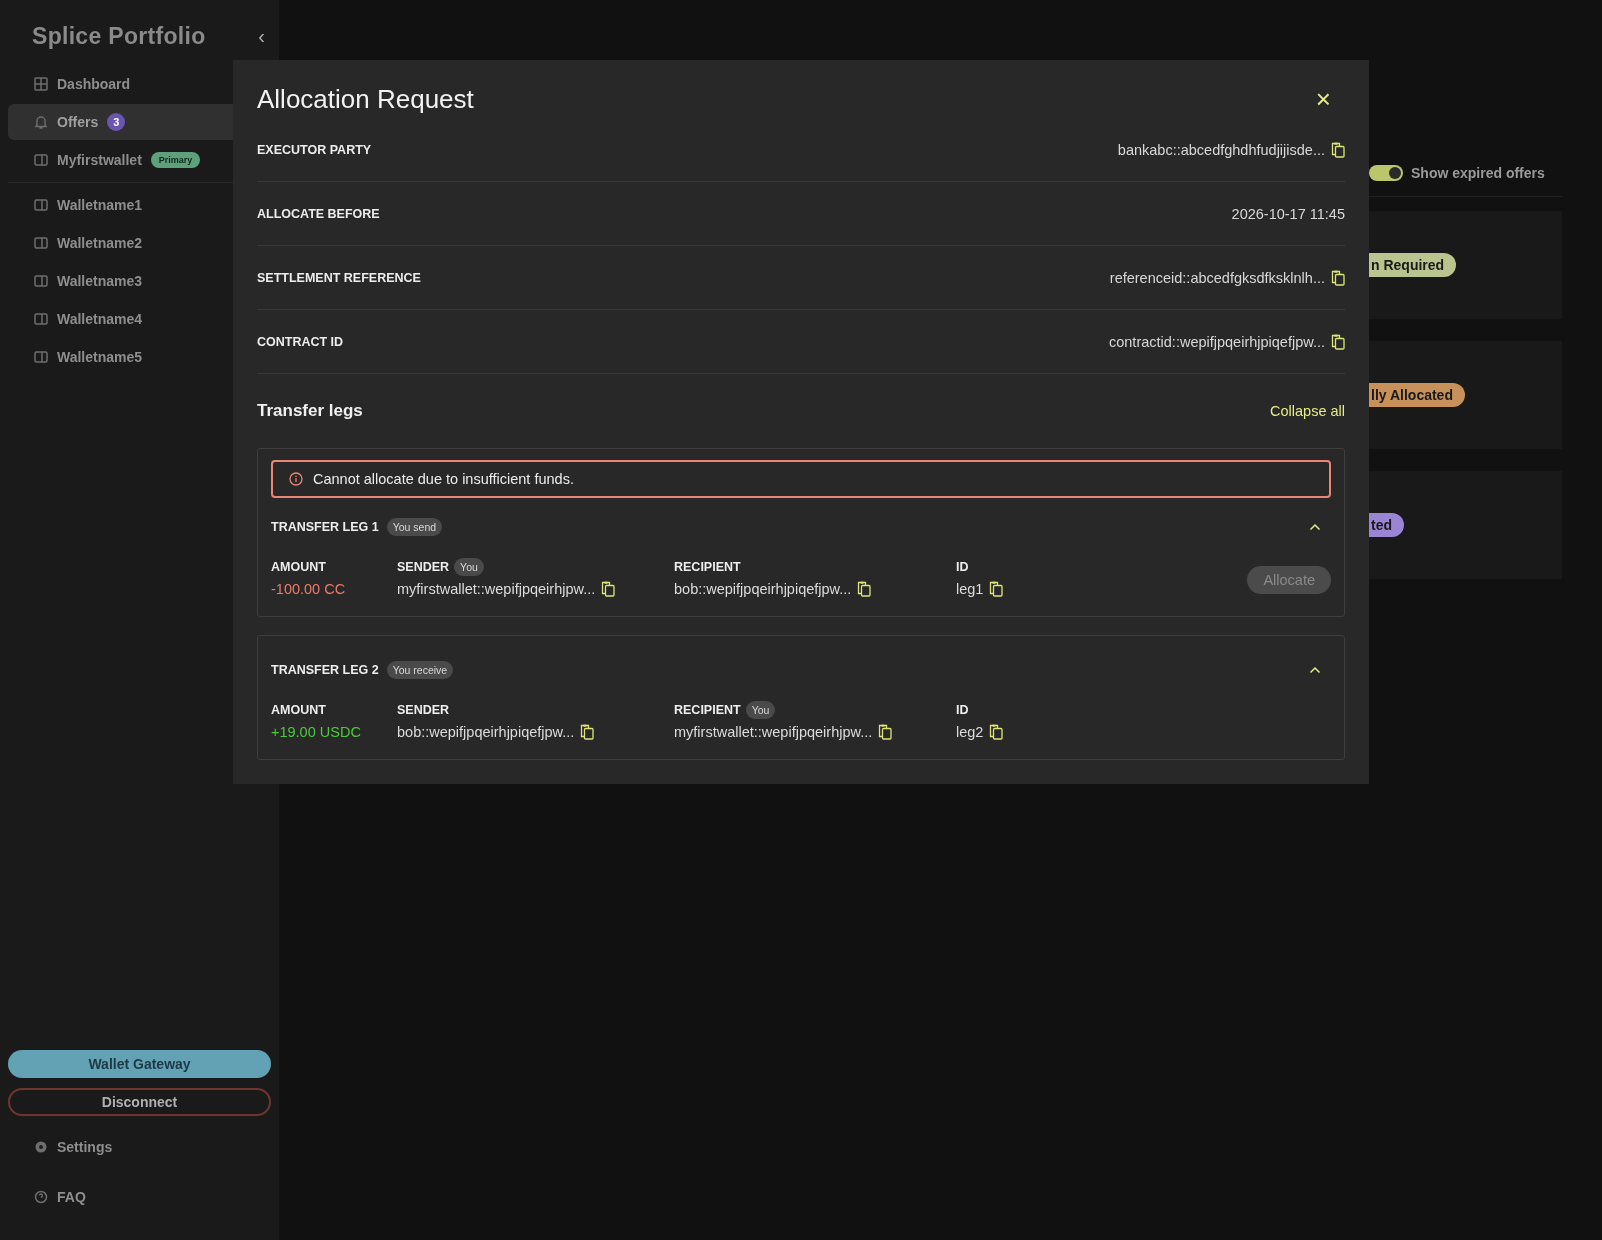  What do you see at coordinates (316, 732) in the screenshot?
I see `amount-value: +19.00 USDC` at bounding box center [316, 732].